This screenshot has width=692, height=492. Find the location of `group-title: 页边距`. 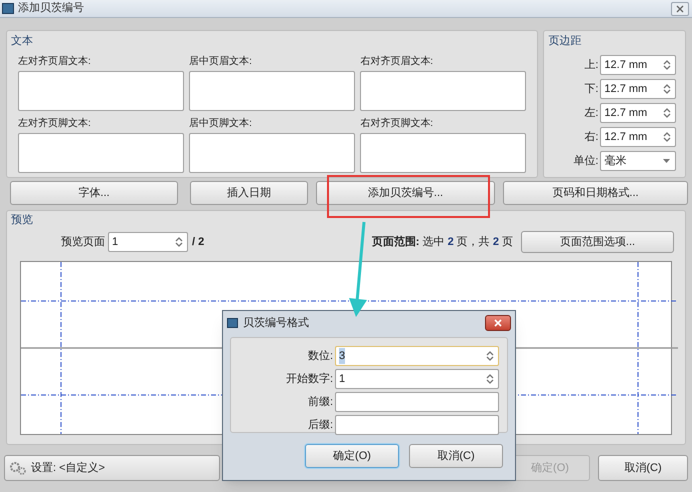

group-title: 页边距 is located at coordinates (565, 41).